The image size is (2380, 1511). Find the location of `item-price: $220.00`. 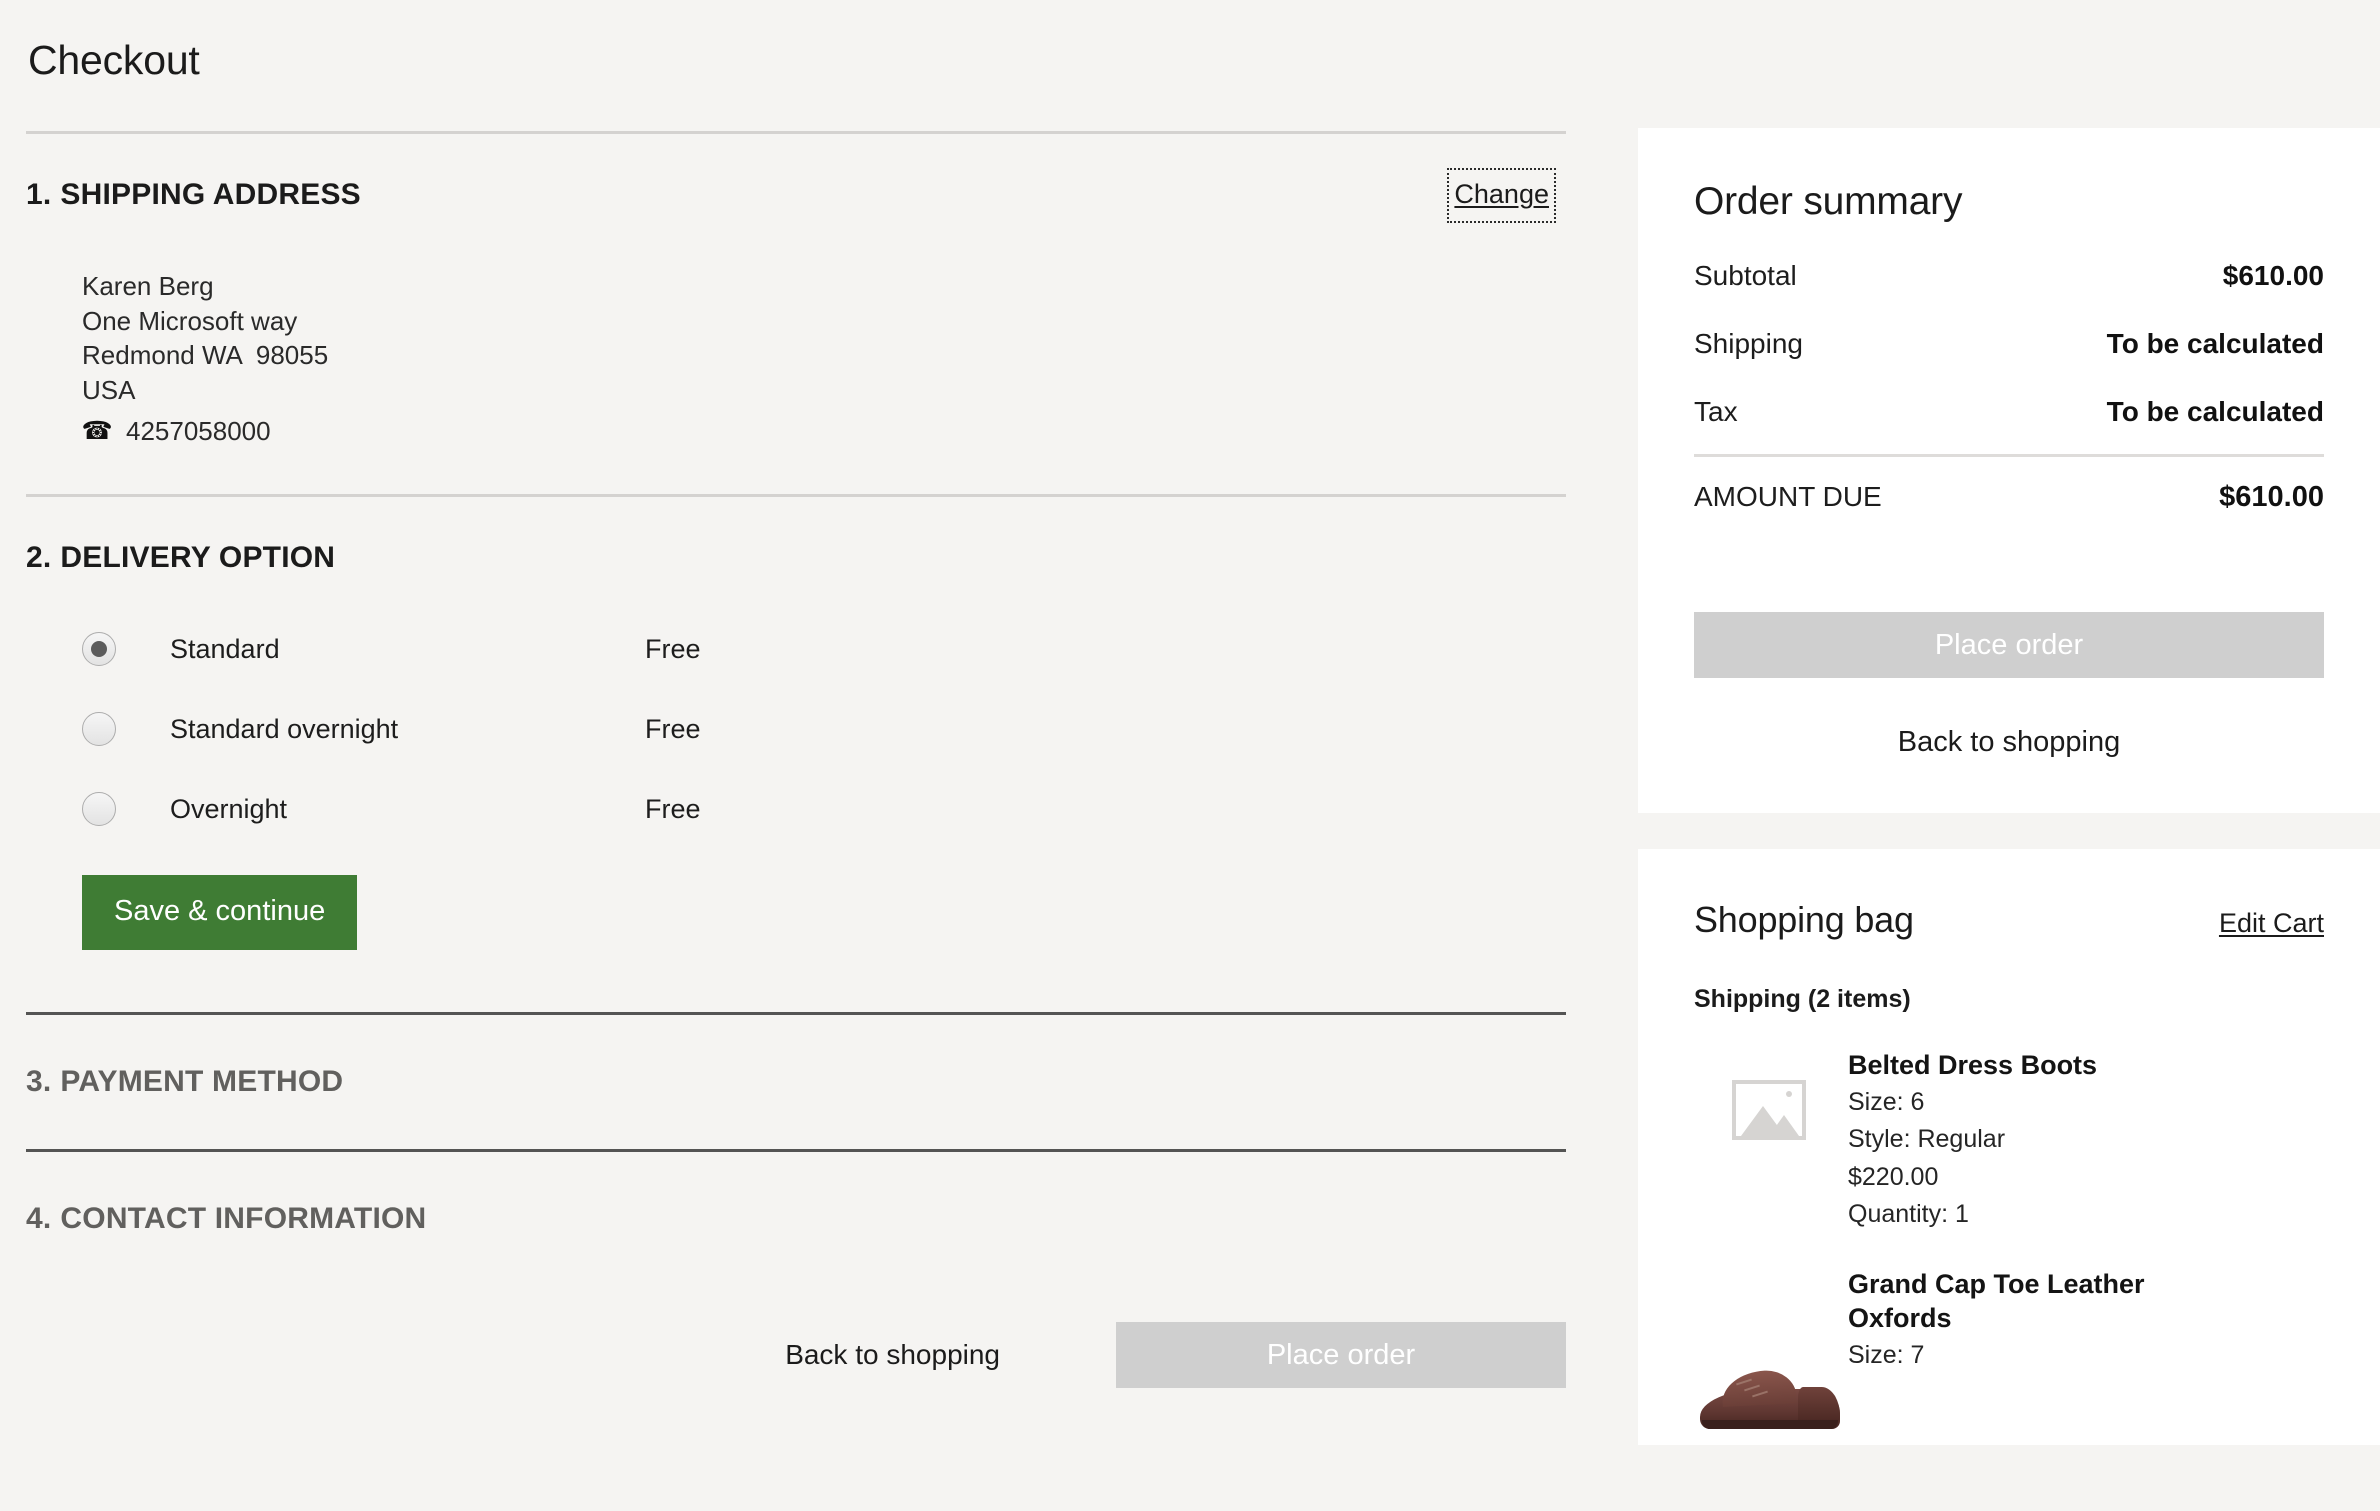

item-price: $220.00 is located at coordinates (1893, 1176).